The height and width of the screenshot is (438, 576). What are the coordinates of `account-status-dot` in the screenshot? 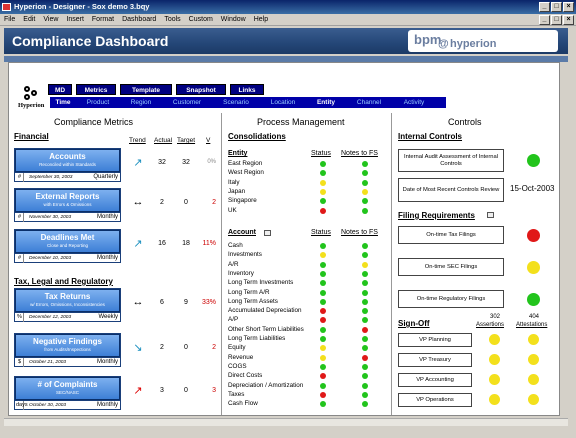 It's located at (323, 264).